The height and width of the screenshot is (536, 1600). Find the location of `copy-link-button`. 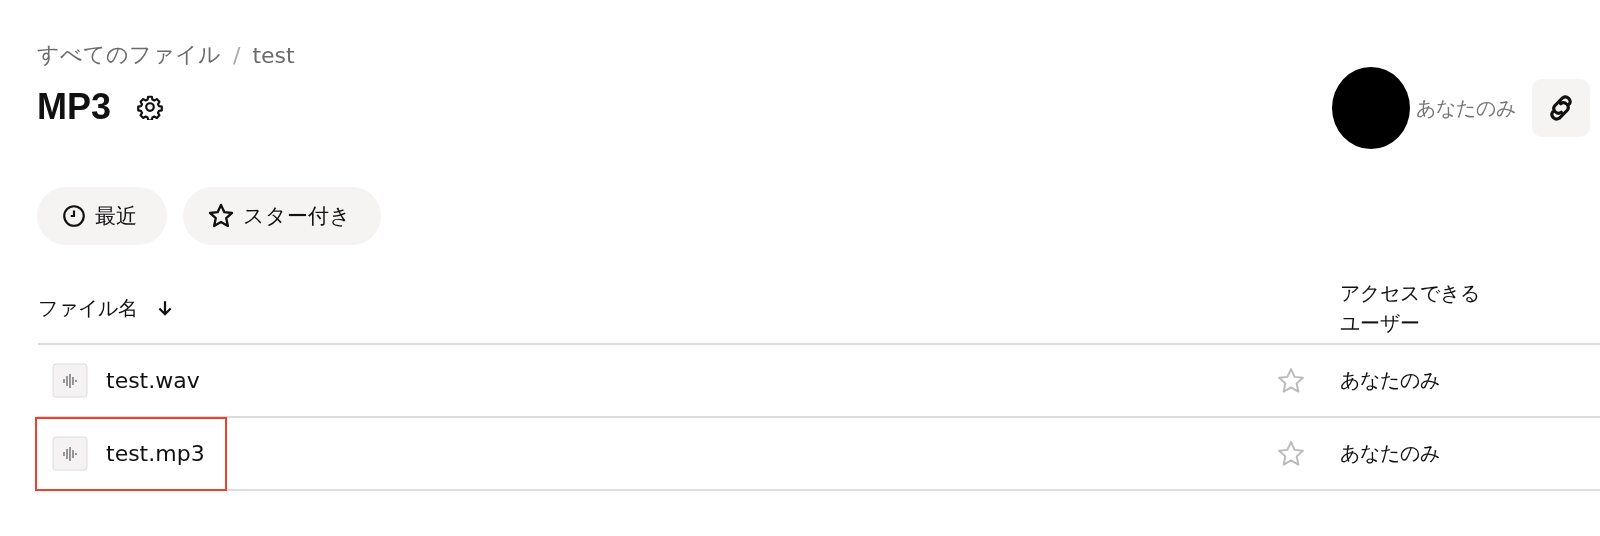

copy-link-button is located at coordinates (1561, 108).